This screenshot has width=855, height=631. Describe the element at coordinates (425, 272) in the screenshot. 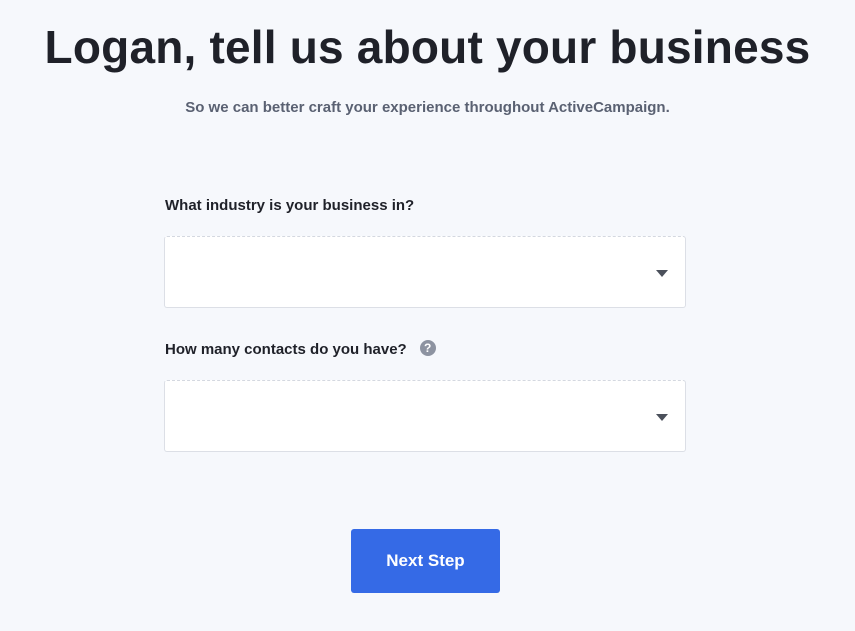

I see `industry-select` at that location.